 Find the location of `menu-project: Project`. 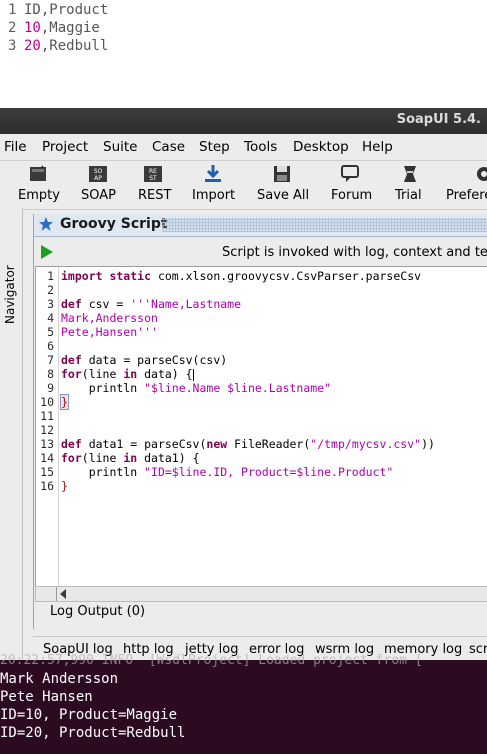

menu-project: Project is located at coordinates (65, 147).